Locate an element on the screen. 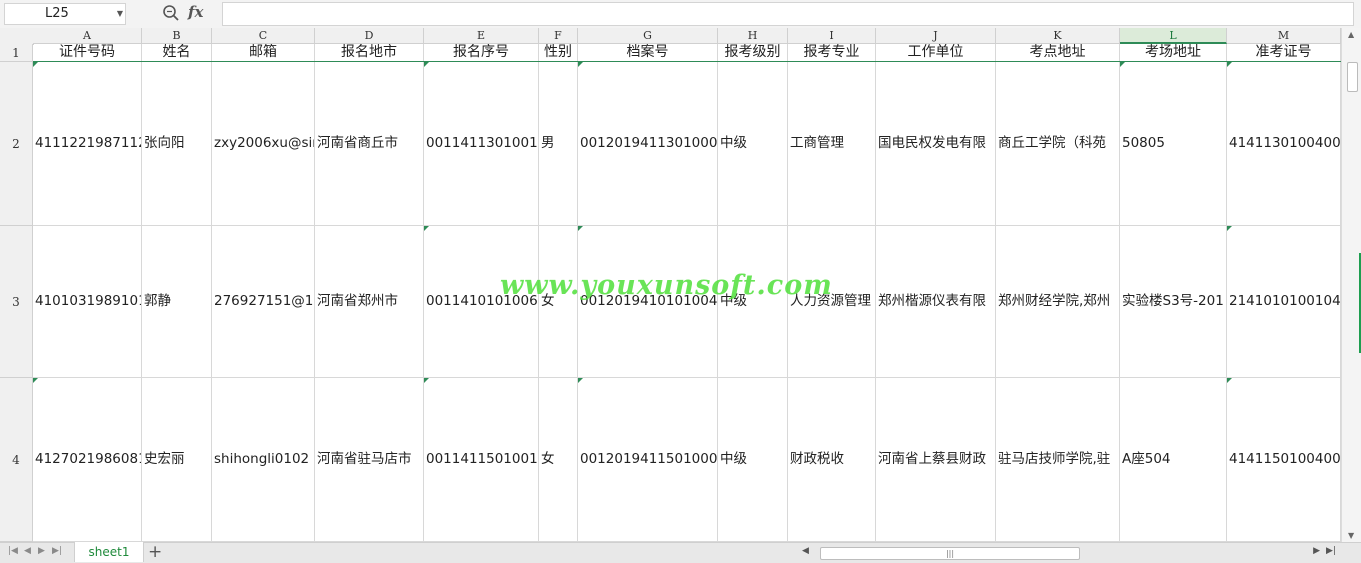 The width and height of the screenshot is (1361, 563). row-header-3: 3 is located at coordinates (16, 302).